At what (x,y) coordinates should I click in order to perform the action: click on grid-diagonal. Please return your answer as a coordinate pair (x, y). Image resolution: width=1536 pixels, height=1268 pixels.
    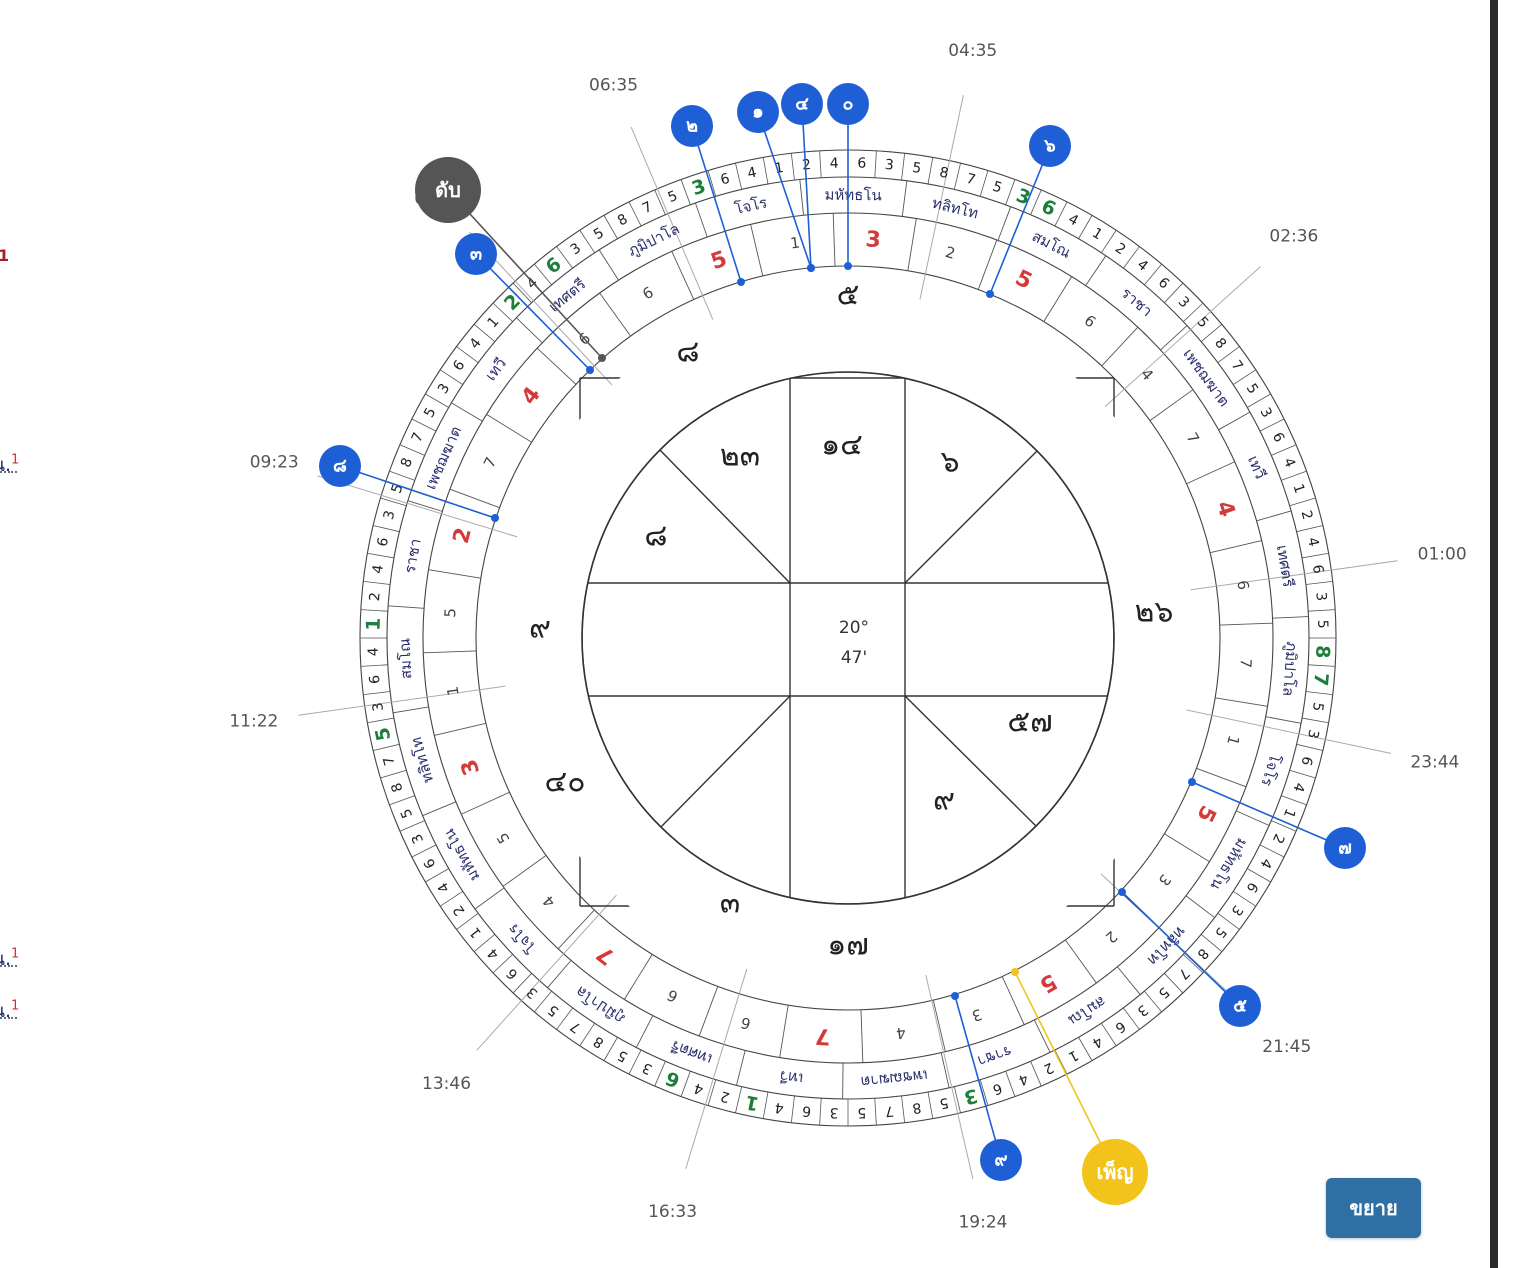
    Looking at the image, I should click on (972, 515).